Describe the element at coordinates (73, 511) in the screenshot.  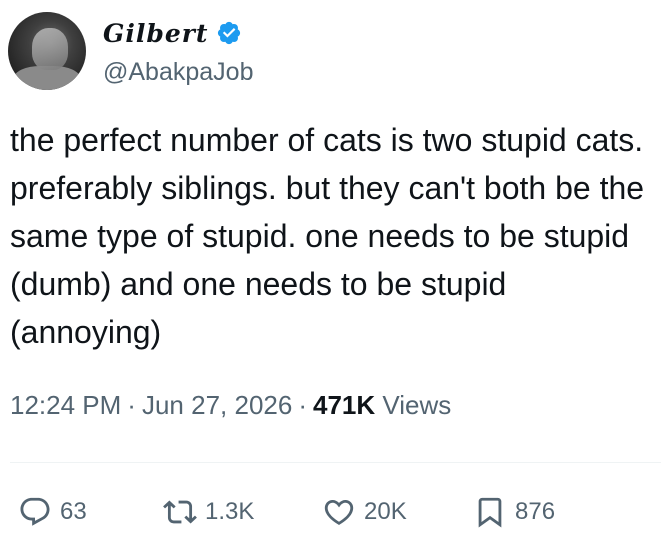
I see `reply-count: 63` at that location.